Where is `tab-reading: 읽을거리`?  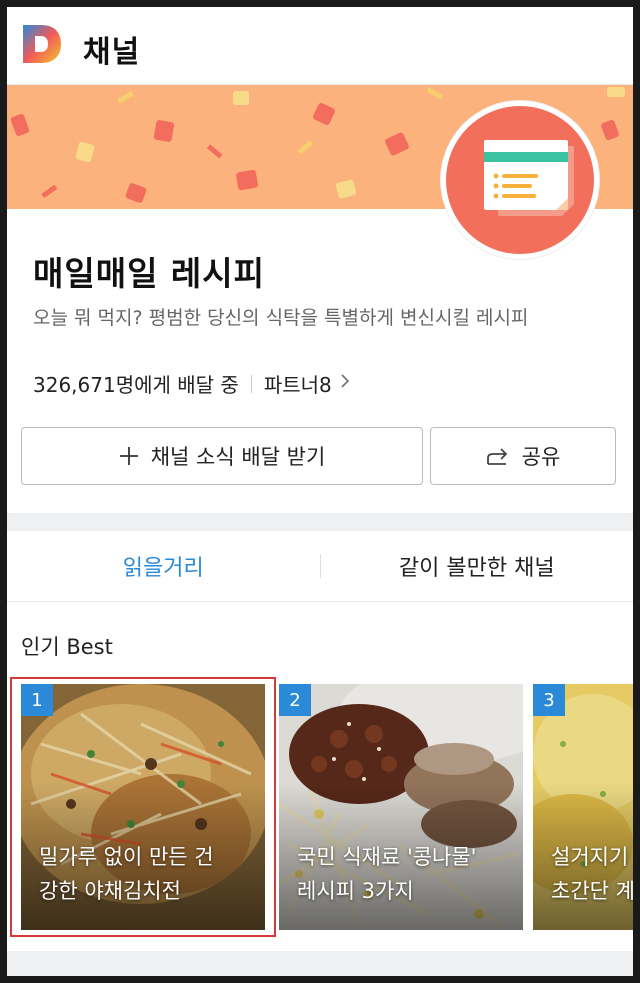 tab-reading: 읽을거리 is located at coordinates (163, 566).